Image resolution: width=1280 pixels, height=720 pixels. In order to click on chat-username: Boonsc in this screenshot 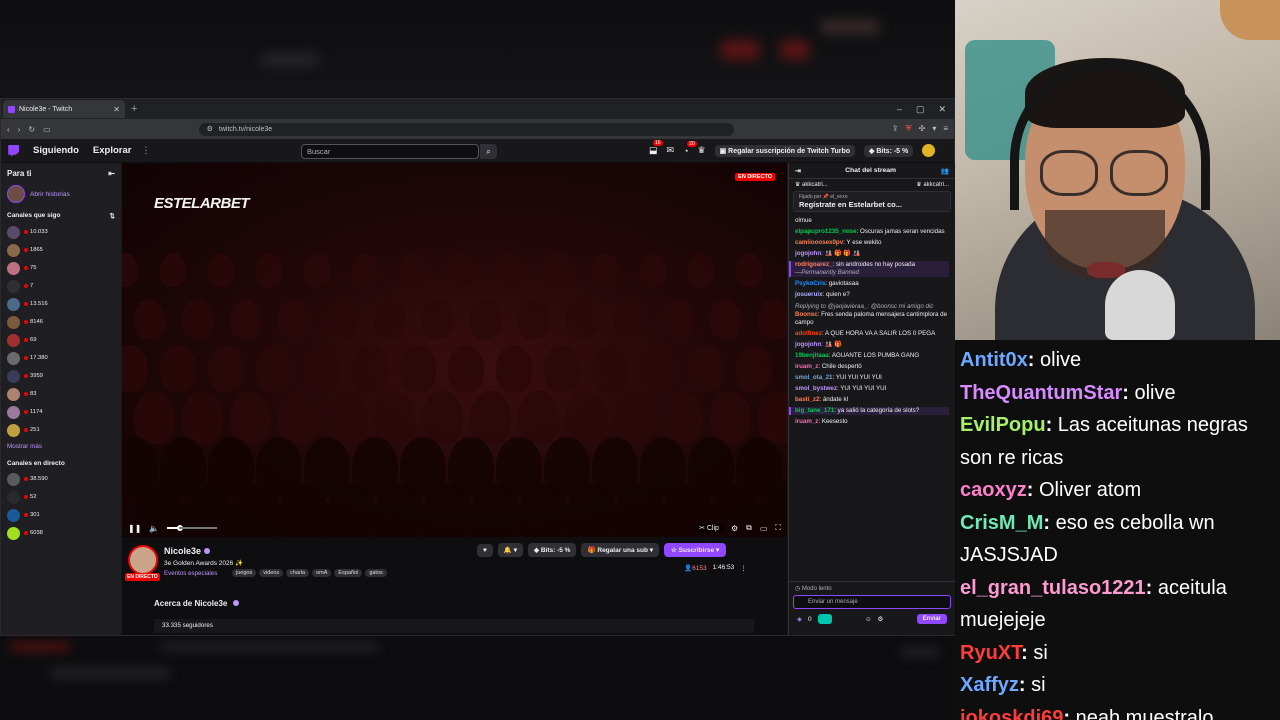, I will do `click(806, 314)`.